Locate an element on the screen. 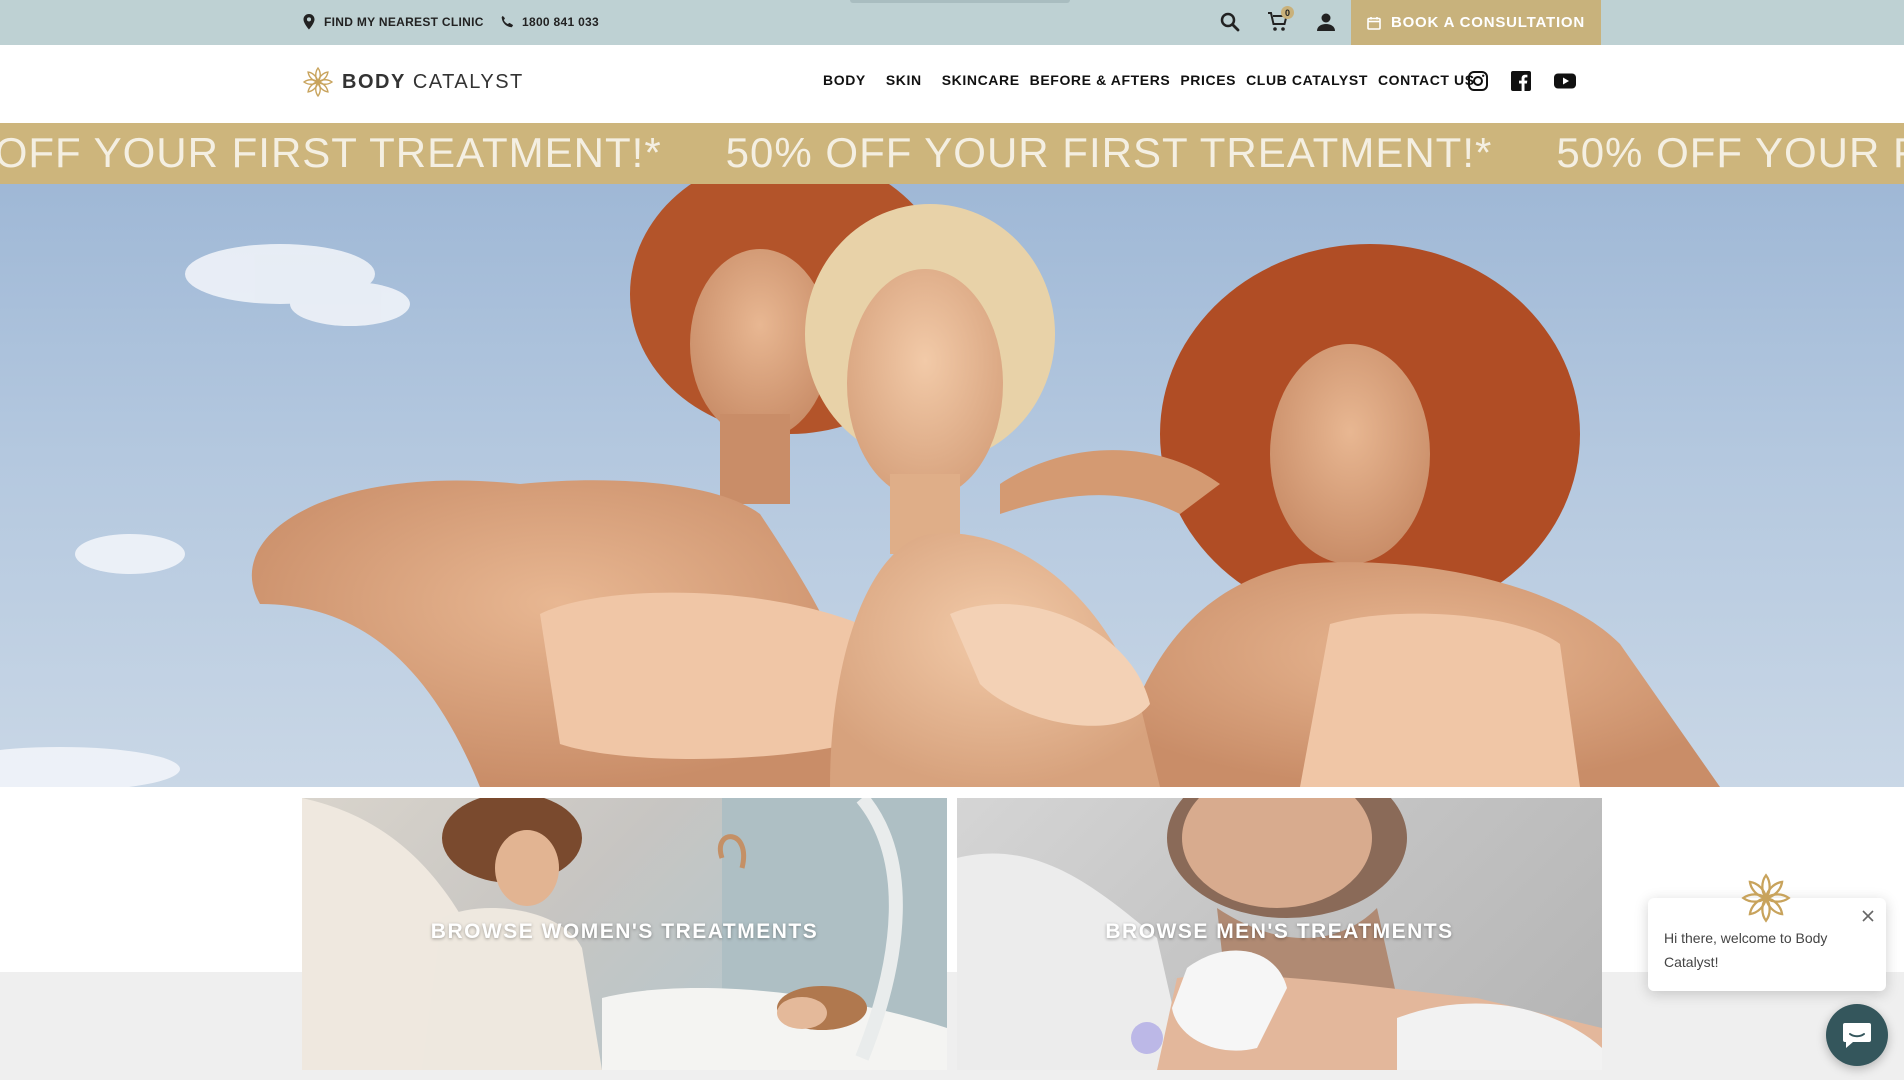 The image size is (1904, 1080). promo-text-1: 50% OFF YOUR FIRST TREATMENT!* is located at coordinates (331, 152).